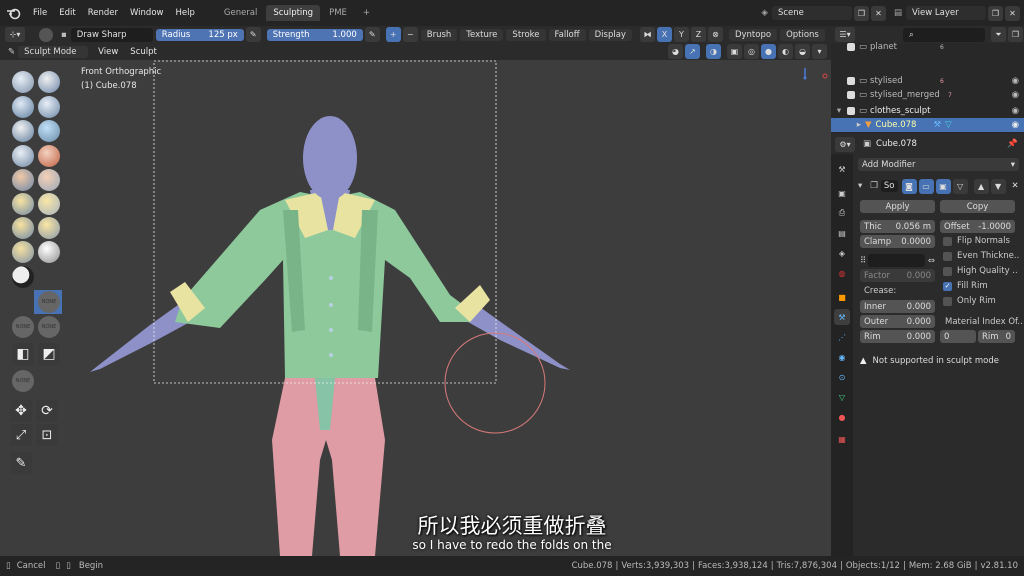 The image size is (1024, 576). Describe the element at coordinates (49, 180) in the screenshot. I see `flatten-brush-icon` at that location.